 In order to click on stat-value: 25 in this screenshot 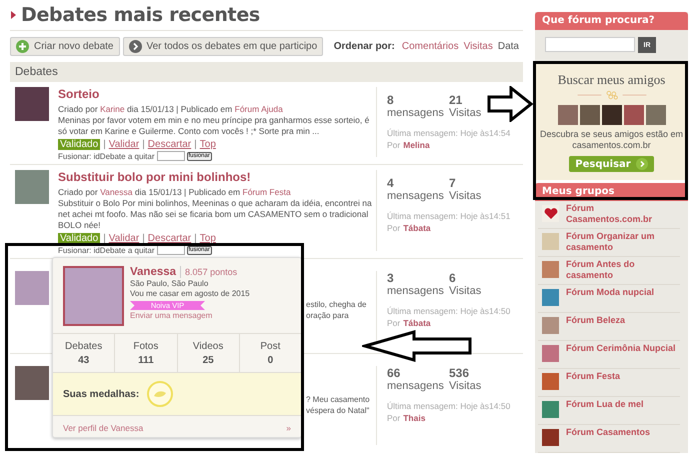, I will do `click(208, 360)`.